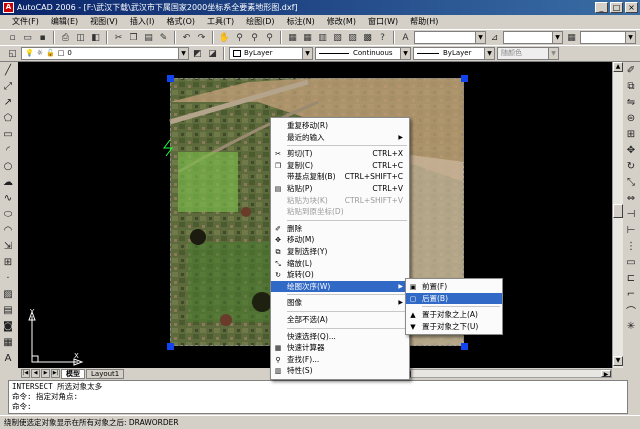 The height and width of the screenshot is (429, 640). What do you see at coordinates (528, 53) in the screenshot?
I see `plotstyle-combo: 随颜色 ▼` at bounding box center [528, 53].